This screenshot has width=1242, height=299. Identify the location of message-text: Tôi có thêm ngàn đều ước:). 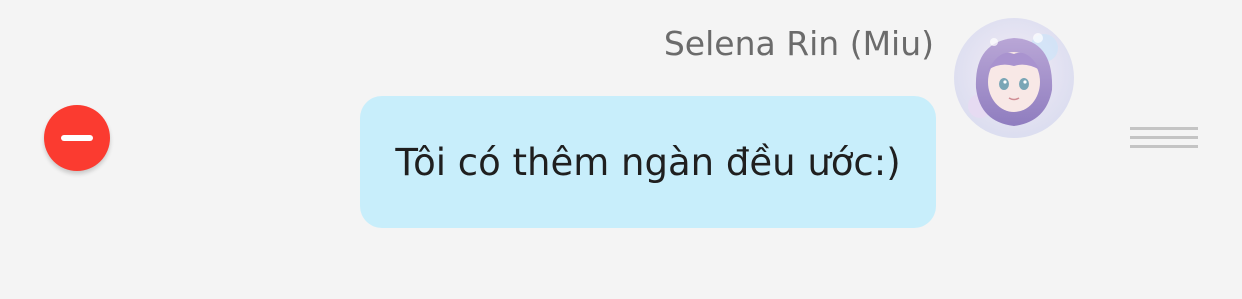
(648, 162).